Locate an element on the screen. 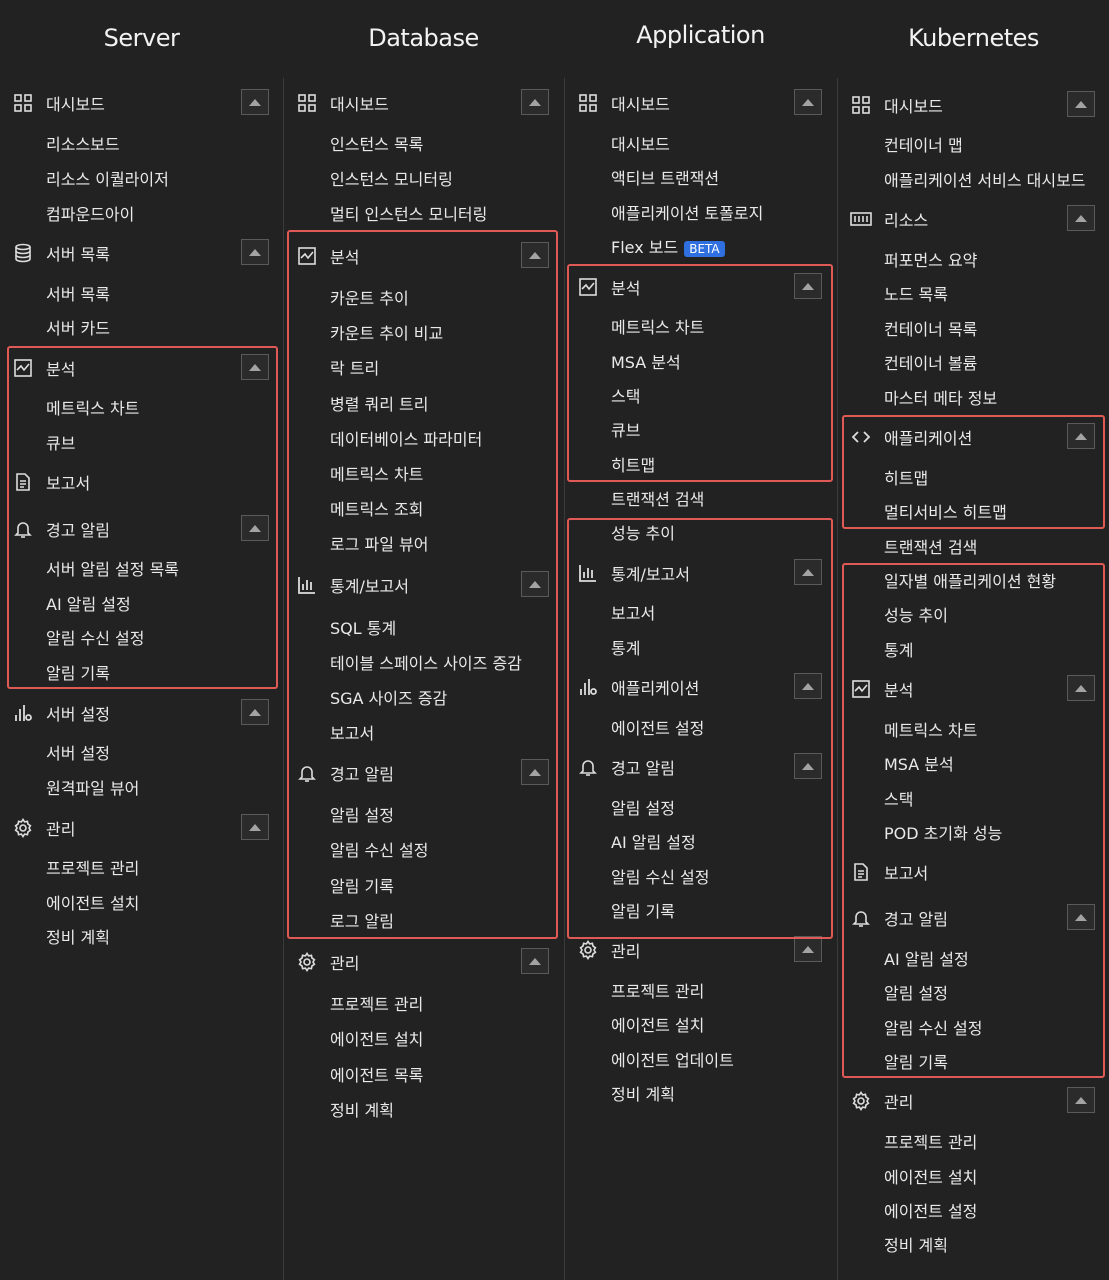 This screenshot has width=1109, height=1280. menu-item-flex-board: Flex 보드 BETA is located at coordinates (700, 246).